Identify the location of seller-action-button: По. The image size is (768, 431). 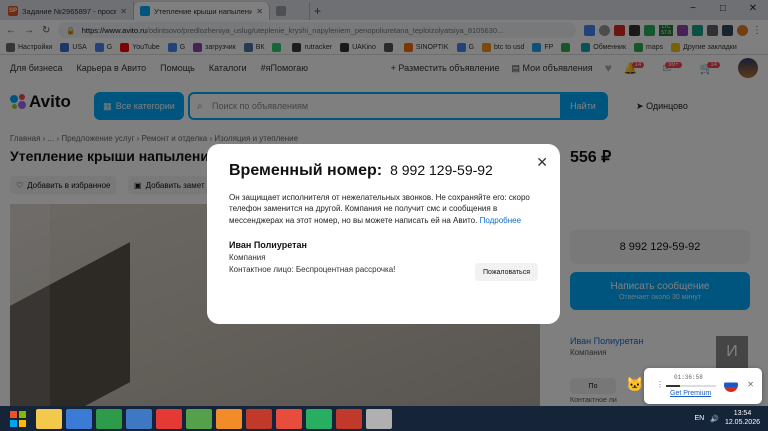
(593, 386).